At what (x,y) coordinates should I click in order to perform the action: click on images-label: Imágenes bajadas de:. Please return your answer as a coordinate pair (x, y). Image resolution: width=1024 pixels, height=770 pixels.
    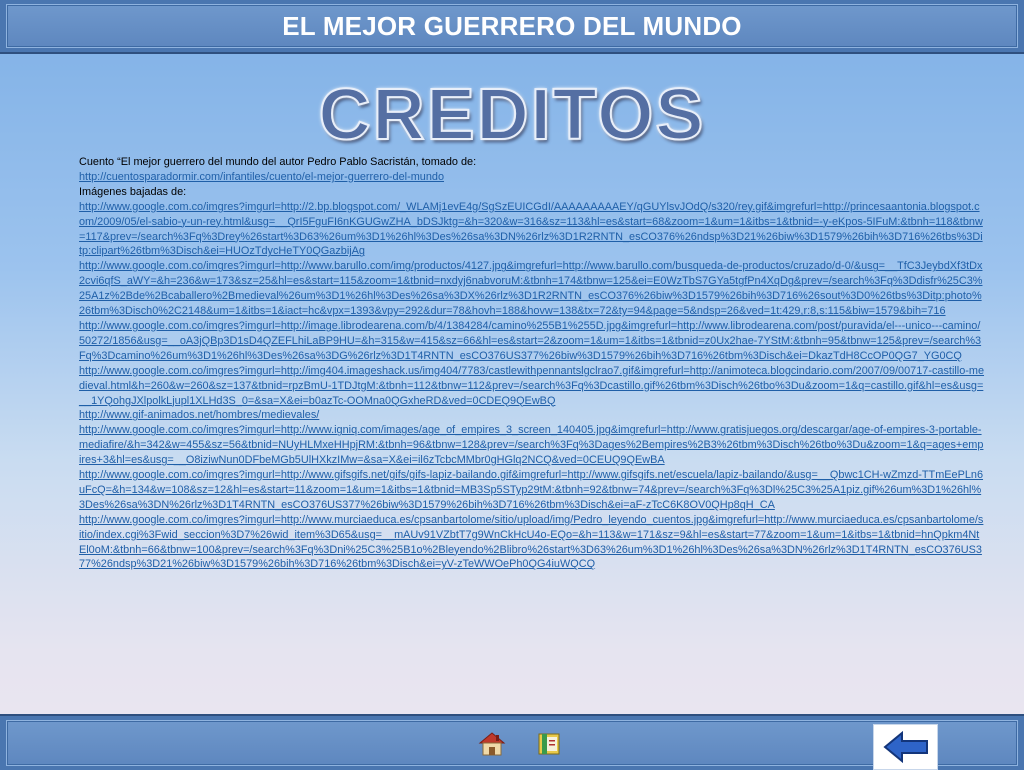
    Looking at the image, I should click on (133, 191).